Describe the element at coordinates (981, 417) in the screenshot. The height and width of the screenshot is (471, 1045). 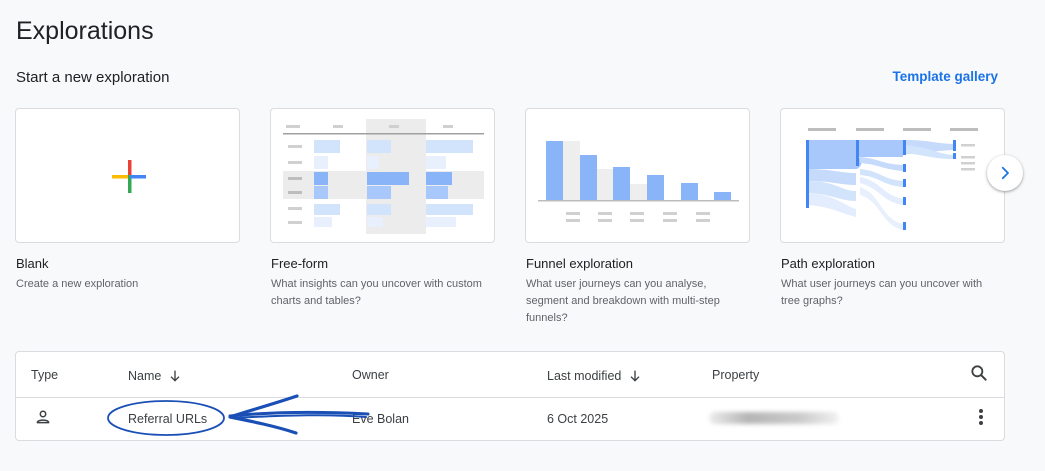
I see `more-vert-icon` at that location.